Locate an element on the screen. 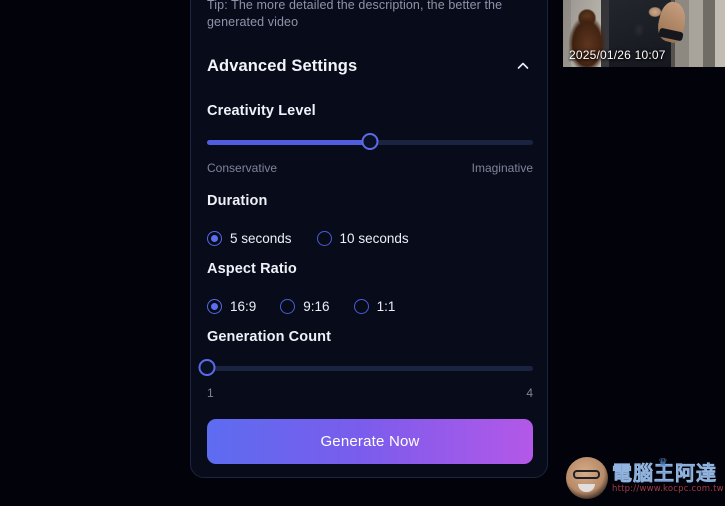 This screenshot has width=725, height=506. generation-count-max-label: 4 is located at coordinates (529, 393).